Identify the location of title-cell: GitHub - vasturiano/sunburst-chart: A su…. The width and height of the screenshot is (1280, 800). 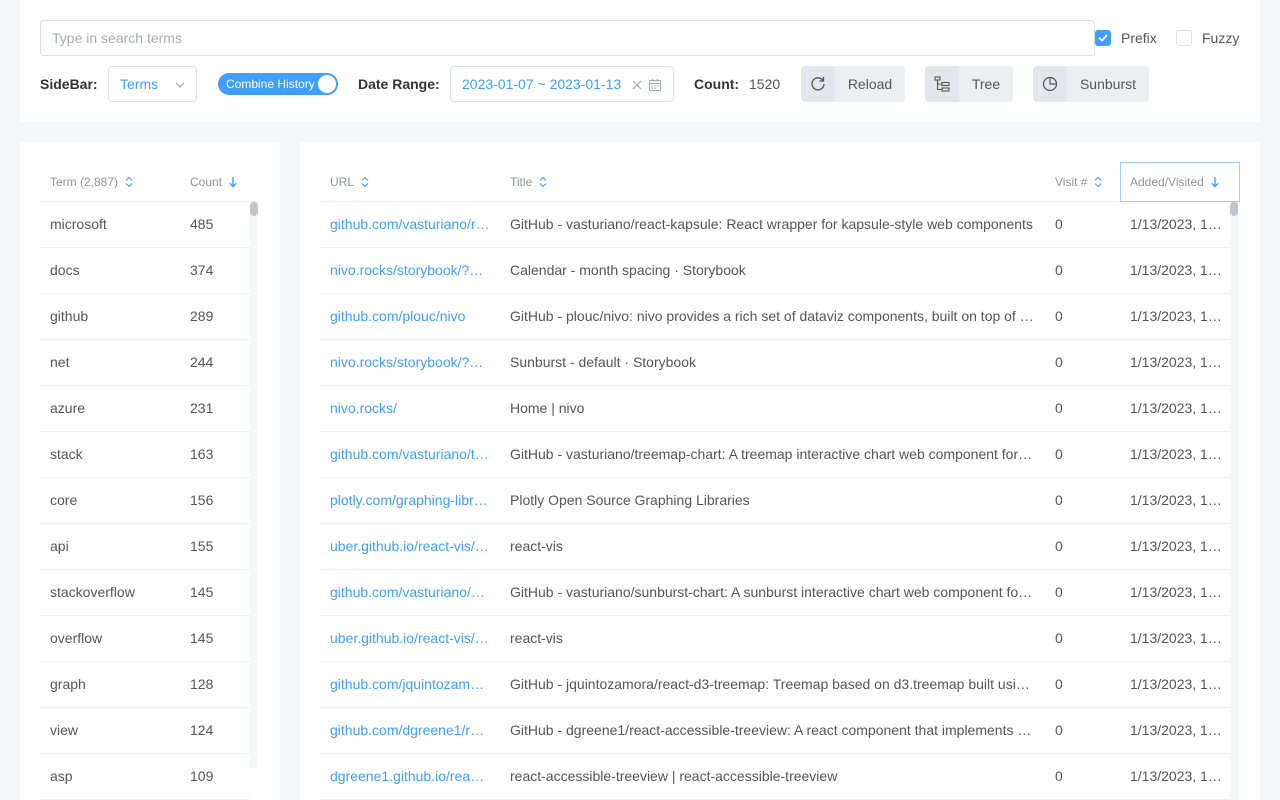
(772, 592).